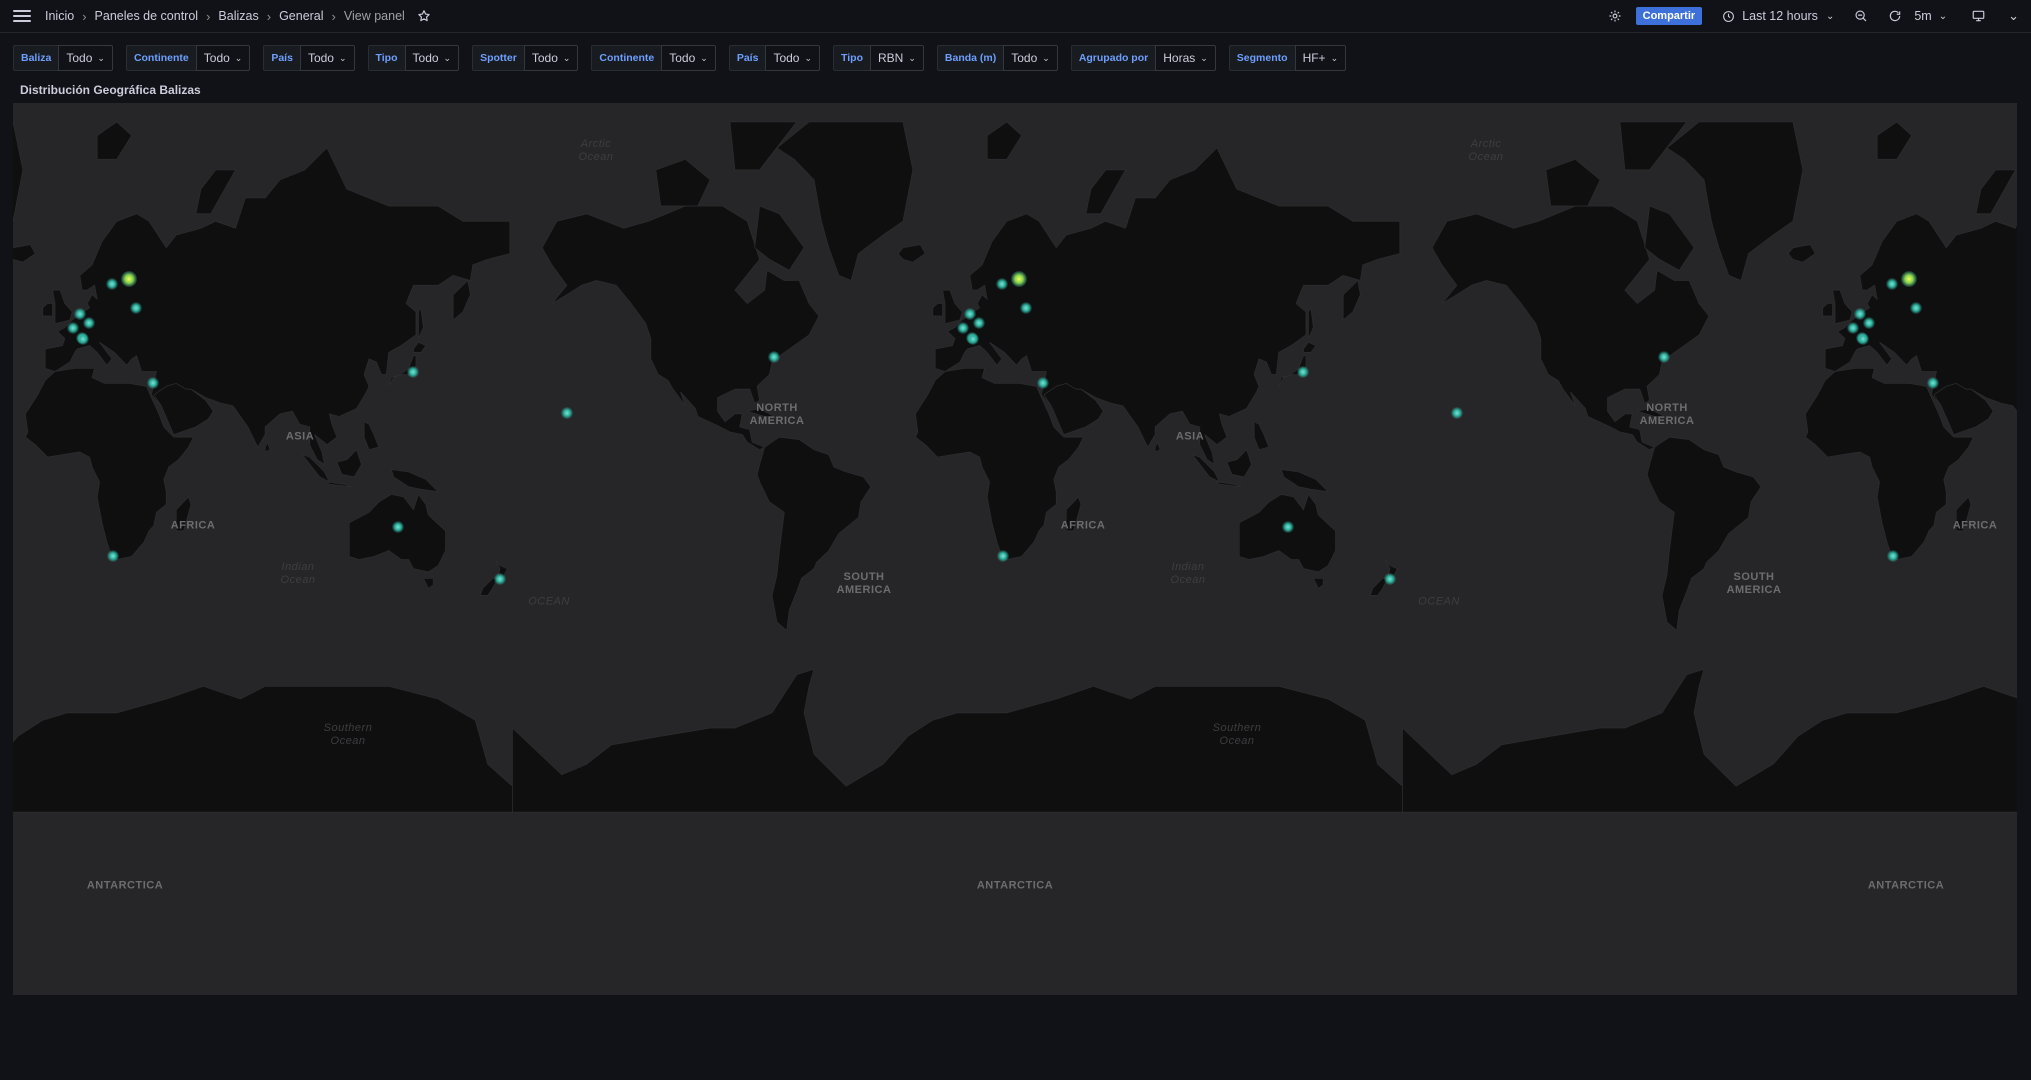 This screenshot has height=1080, width=2031. I want to click on map-label-indian-ocean-1: Indian Ocean, so click(298, 573).